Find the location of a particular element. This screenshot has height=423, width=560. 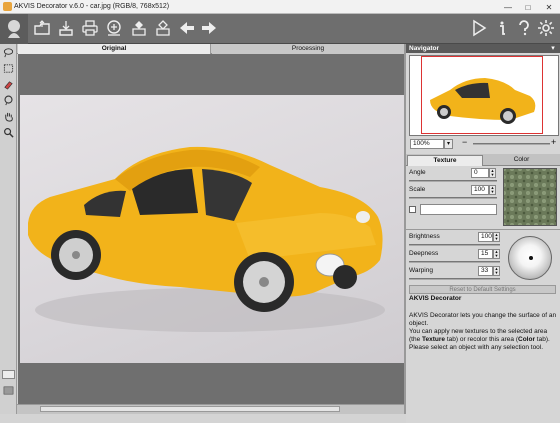

lasso-tool-icon is located at coordinates (8, 52).